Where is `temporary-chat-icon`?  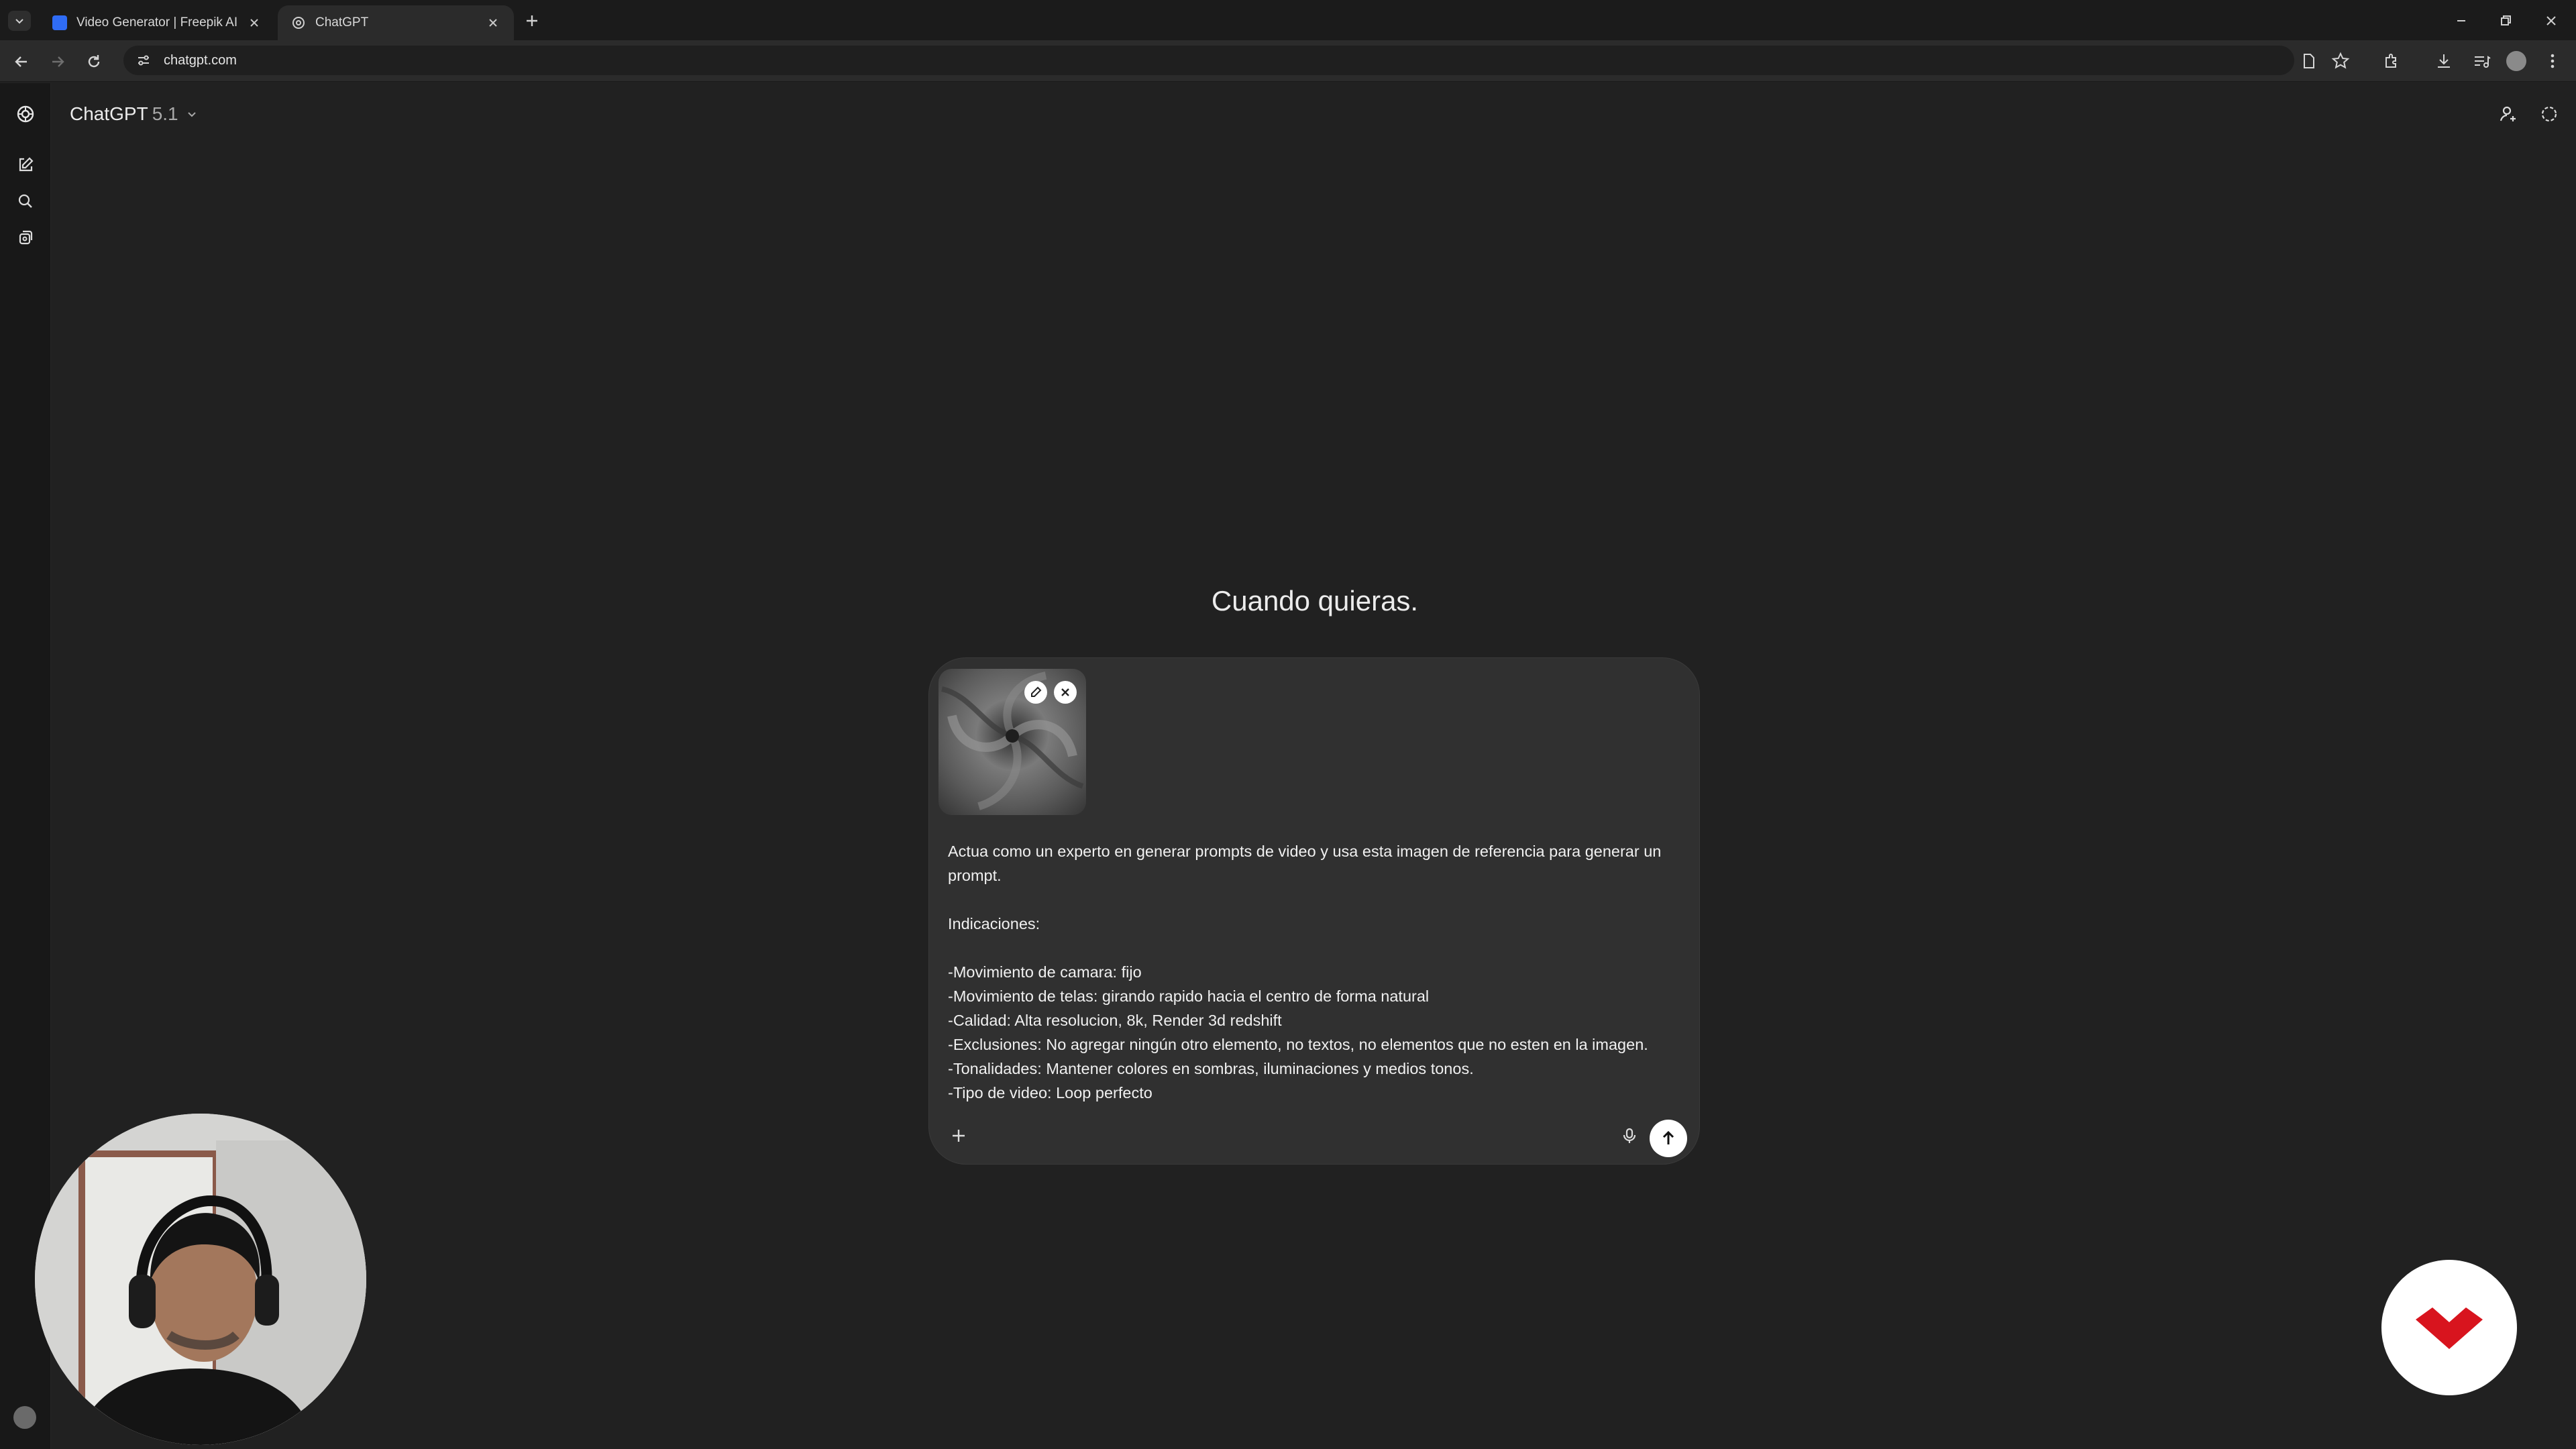 temporary-chat-icon is located at coordinates (2549, 114).